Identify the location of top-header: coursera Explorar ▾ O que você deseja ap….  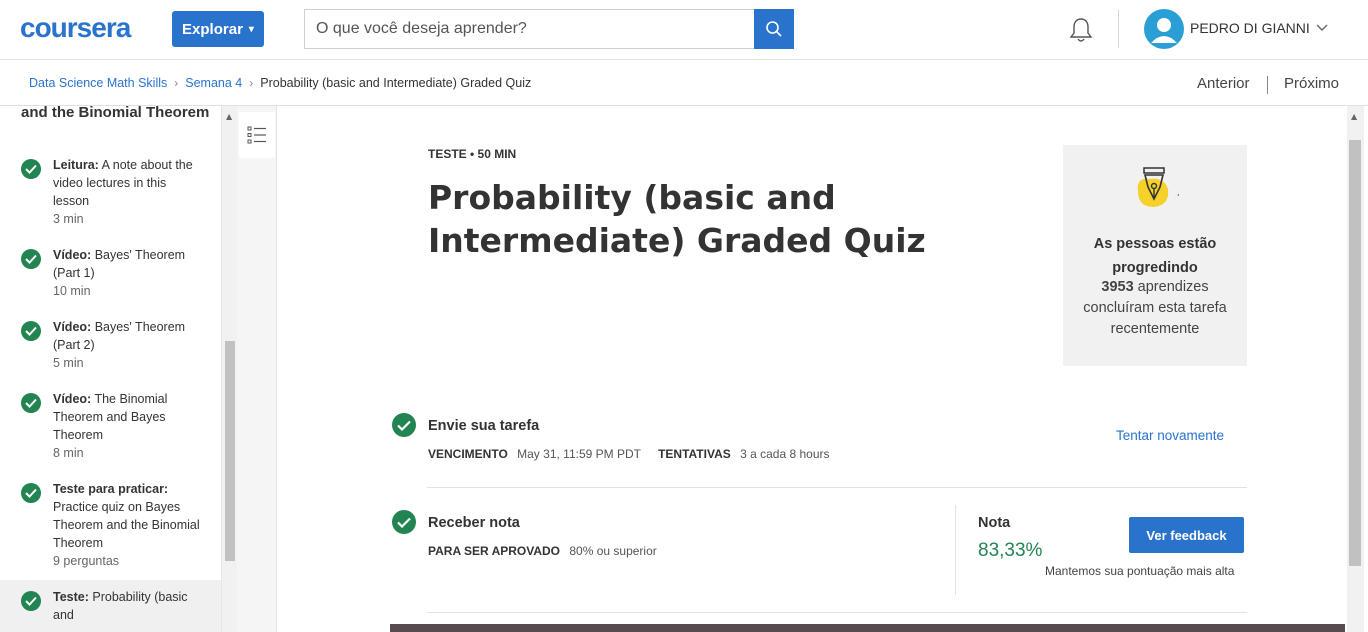
(684, 30).